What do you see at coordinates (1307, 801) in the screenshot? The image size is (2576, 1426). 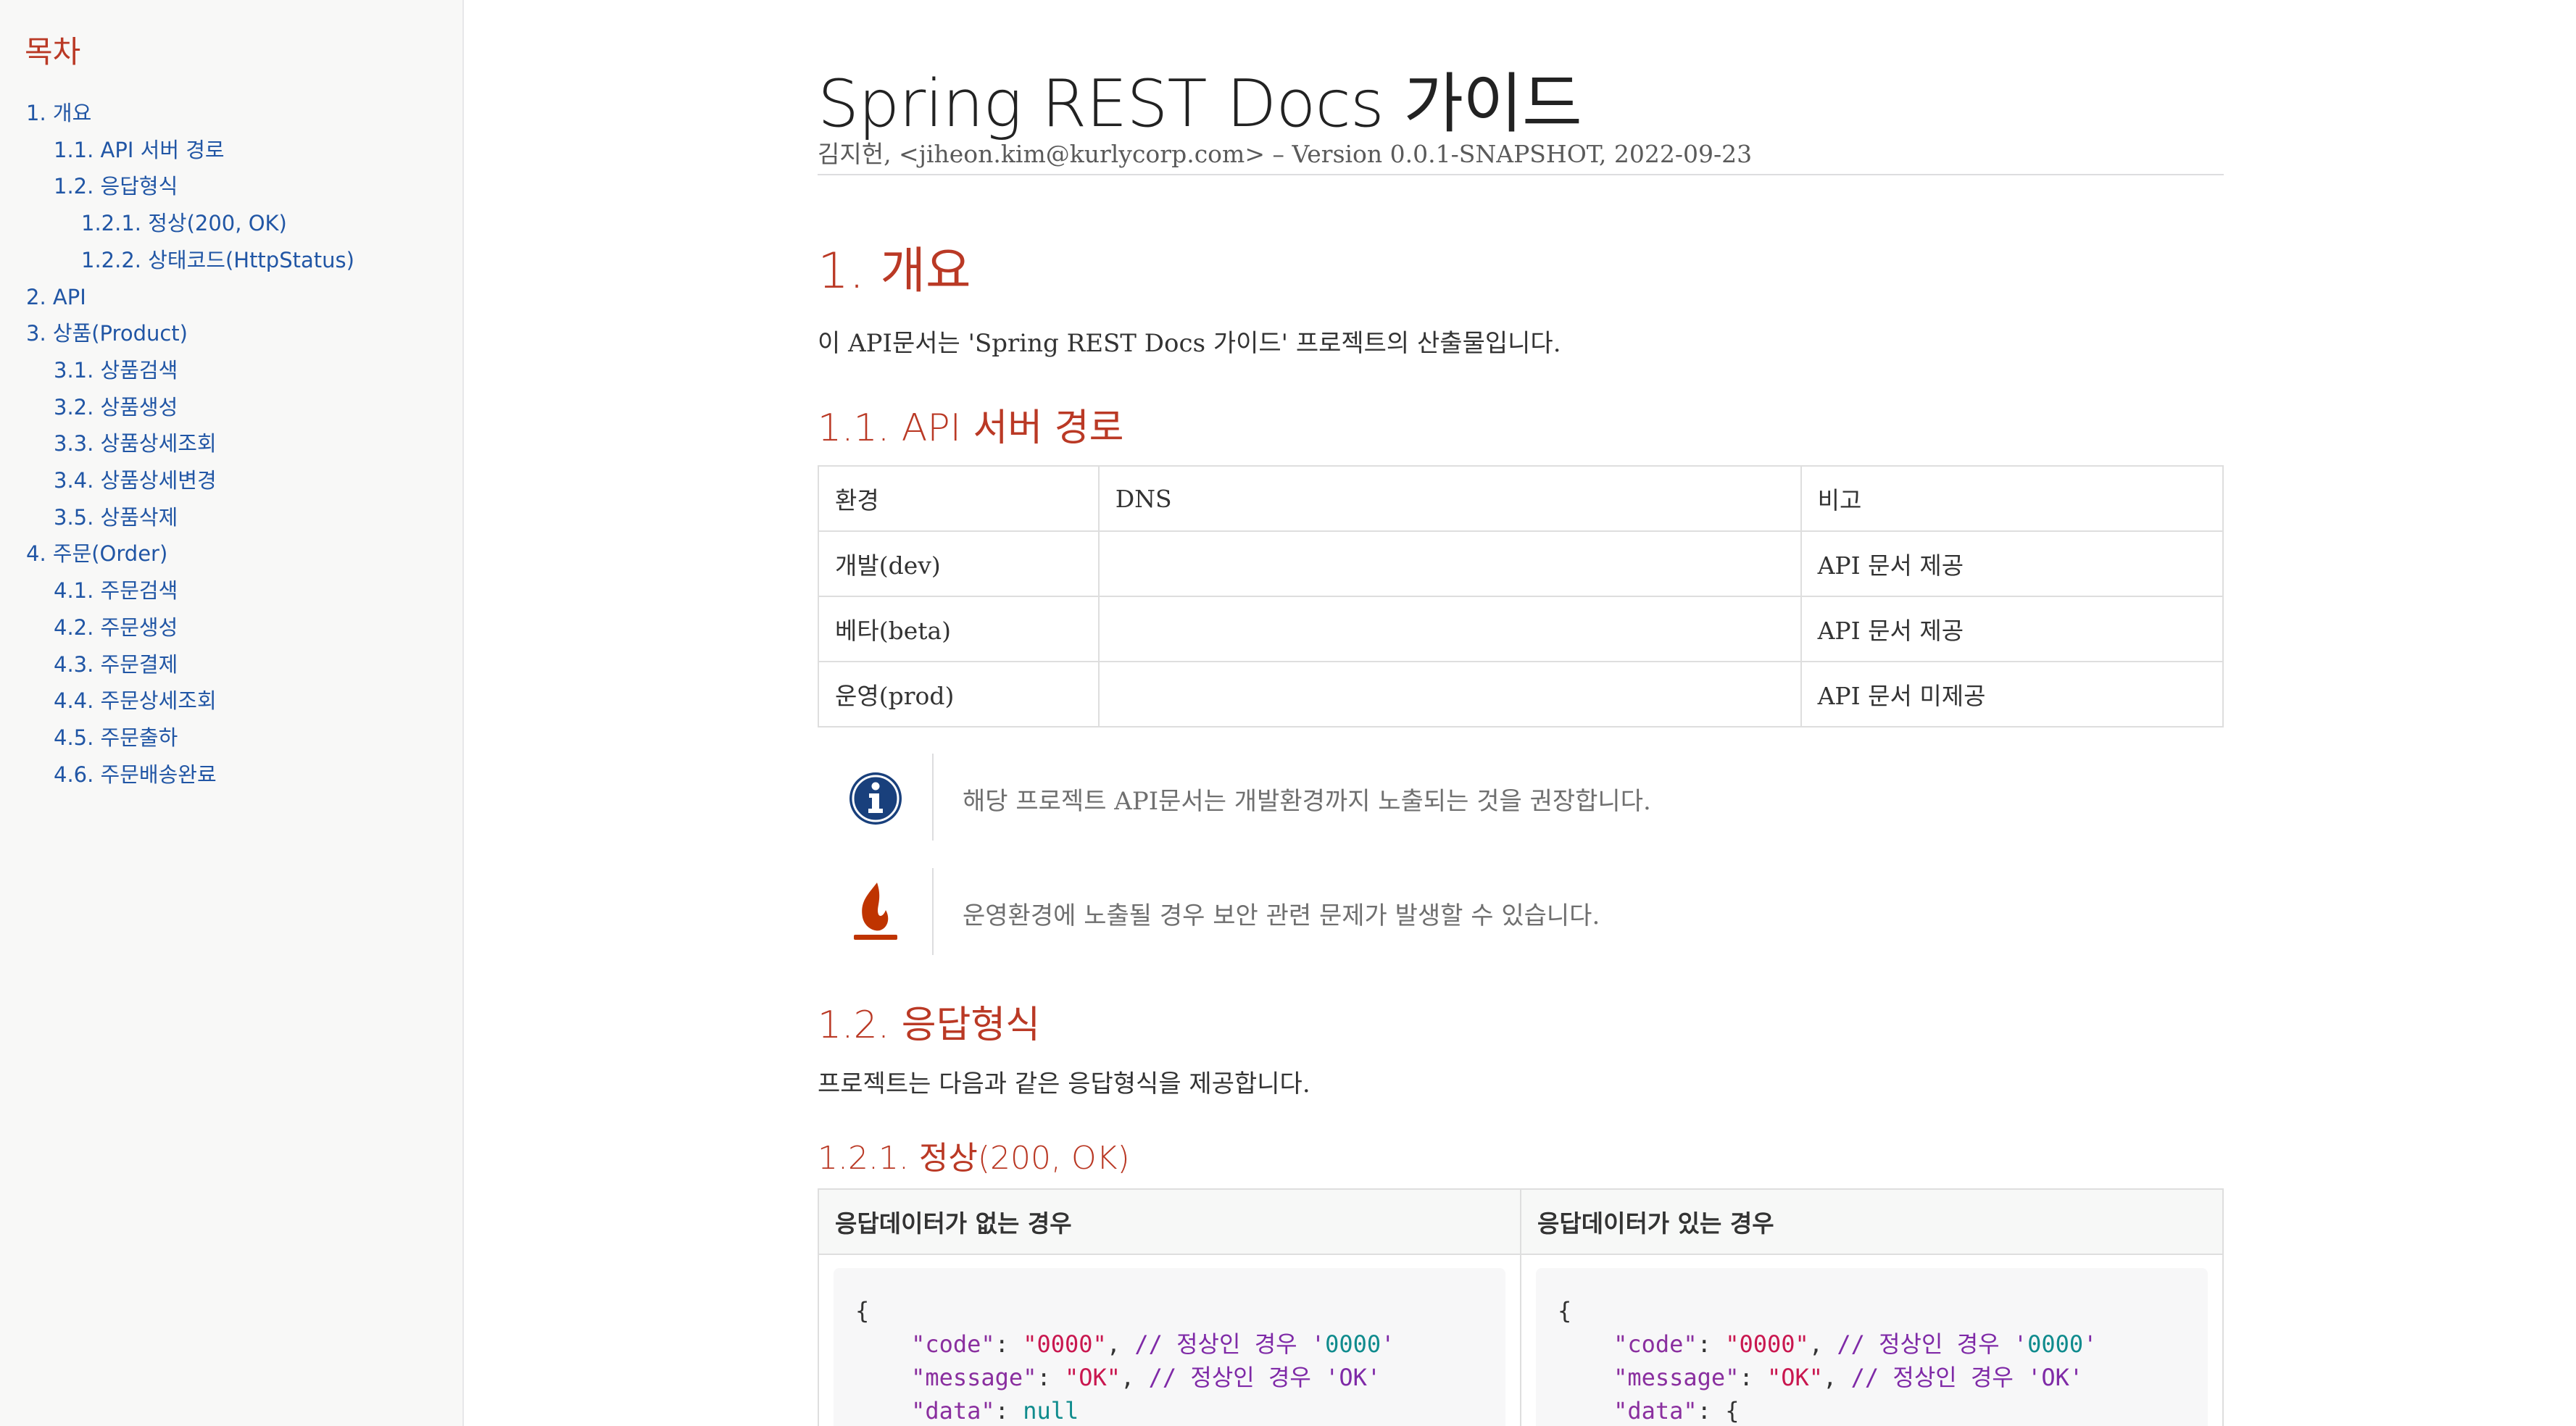 I see `note-text: 해당 프로젝트 API문서는 개발환경까지 노출되는 것을 권장합니다.` at bounding box center [1307, 801].